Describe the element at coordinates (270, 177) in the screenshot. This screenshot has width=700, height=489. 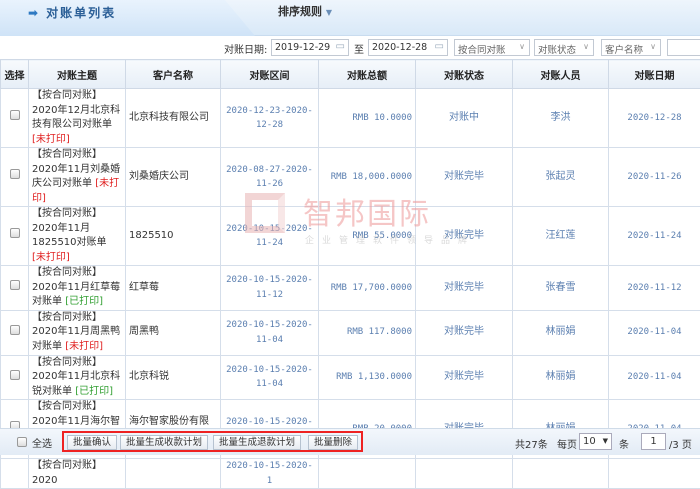
I see `interval-cell: 2020-08-27-2020-11-26` at that location.